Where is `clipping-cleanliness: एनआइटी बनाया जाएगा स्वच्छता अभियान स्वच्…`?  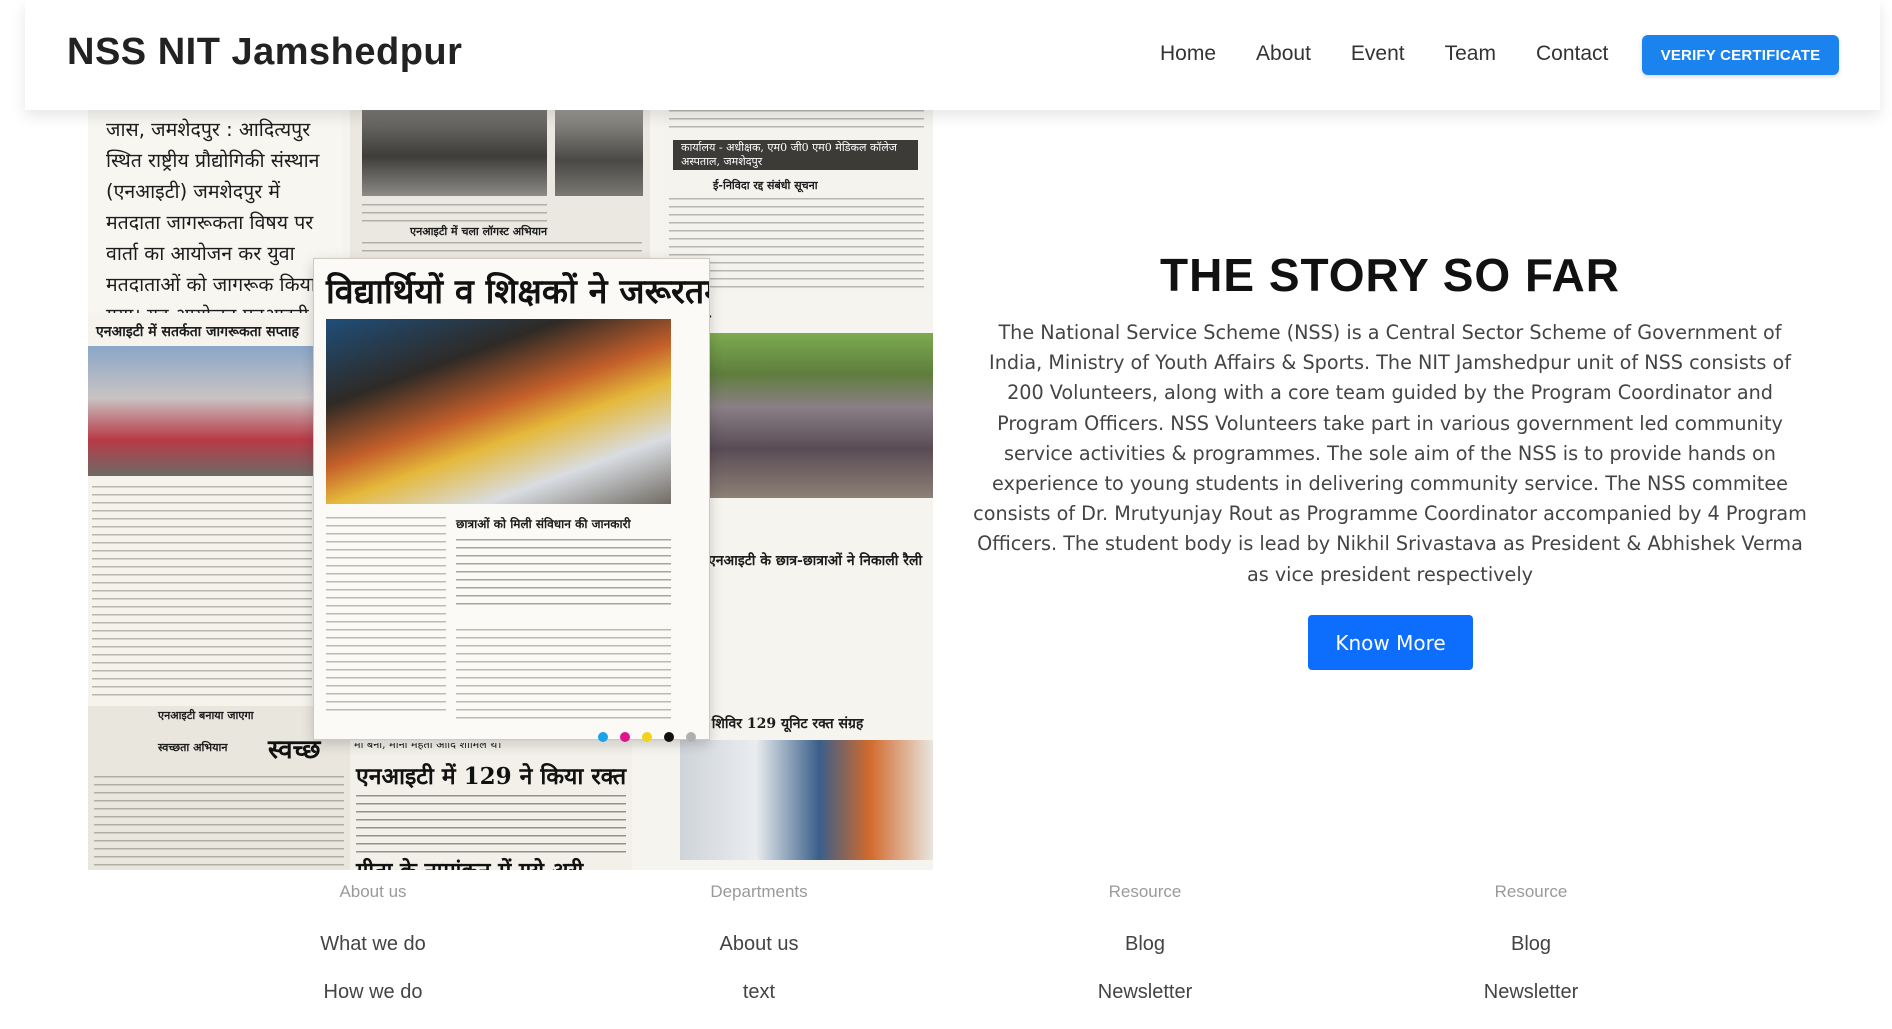
clipping-cleanliness: एनआइटी बनाया जाएगा स्वच्छता अभियान स्वच्… is located at coordinates (219, 788).